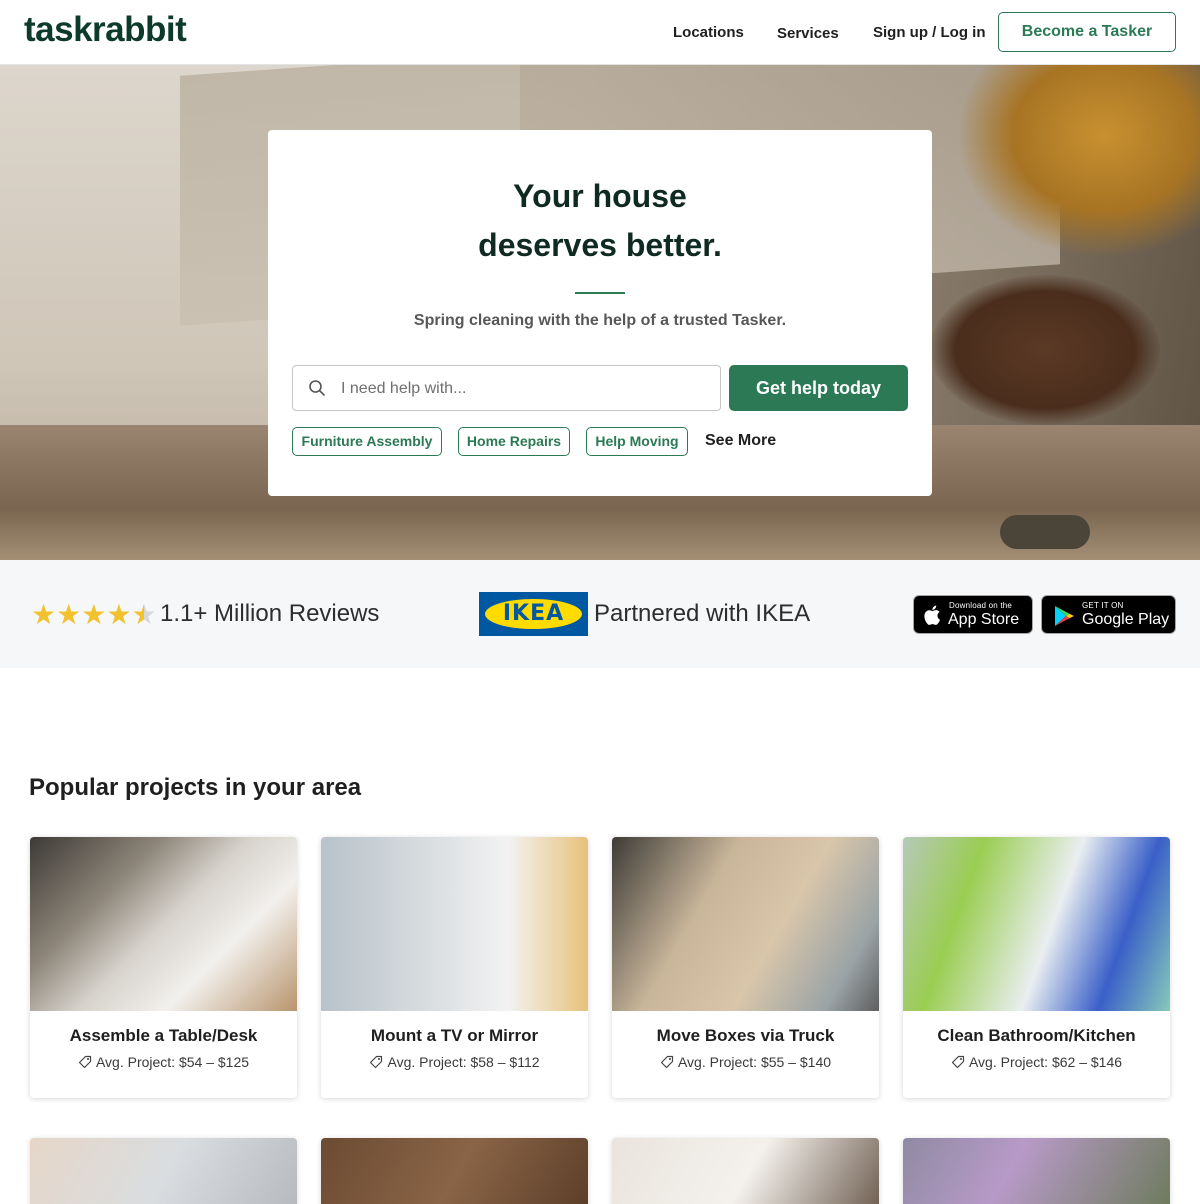 The image size is (1200, 1204). What do you see at coordinates (708, 32) in the screenshot?
I see `nav-locations: Locations` at bounding box center [708, 32].